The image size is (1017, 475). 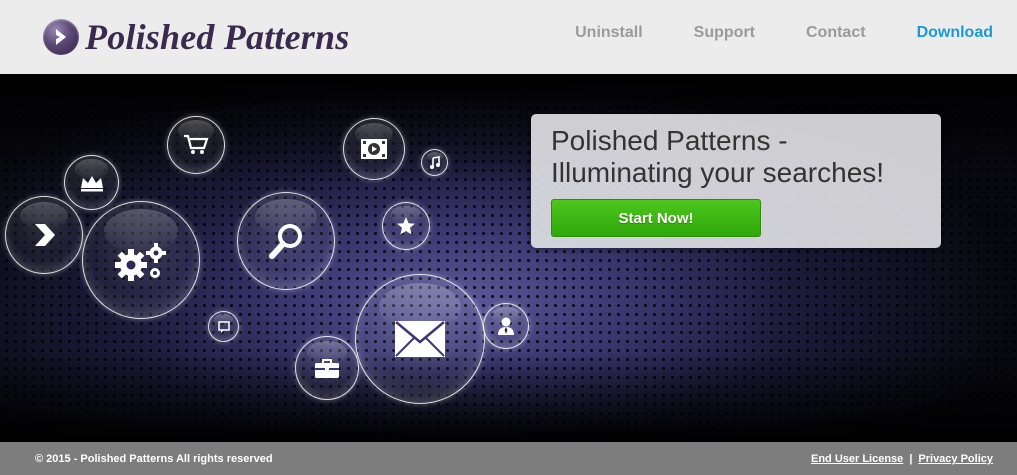 I want to click on logo-arrow-icon, so click(x=61, y=37).